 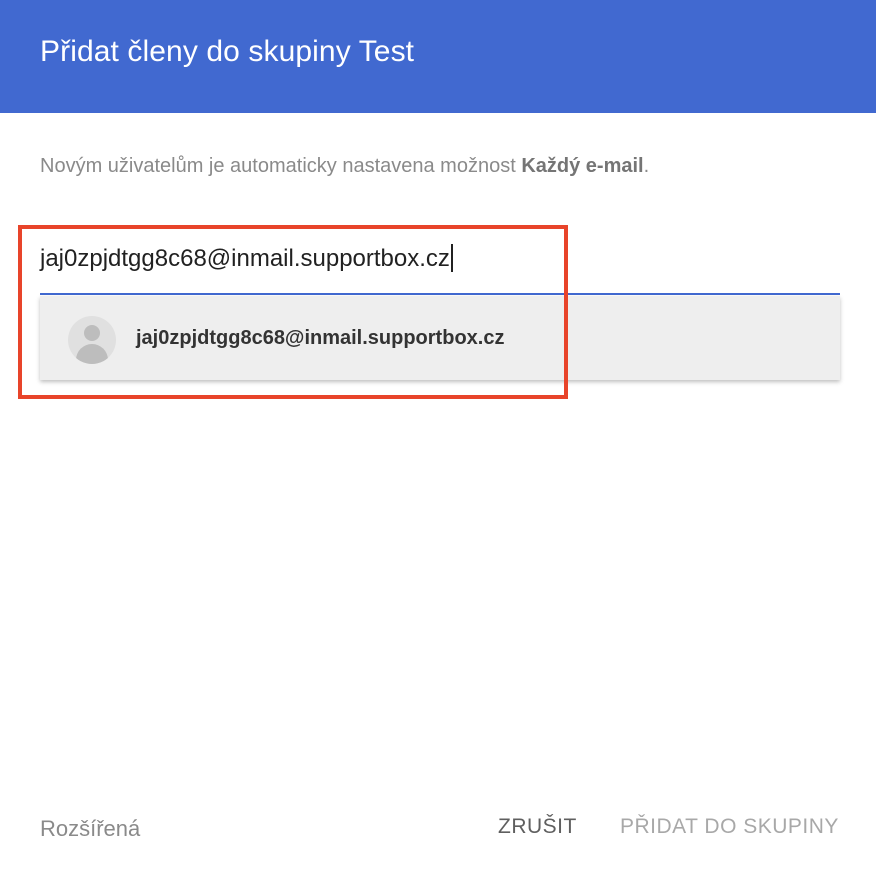 What do you see at coordinates (227, 51) in the screenshot?
I see `dialog-title: Přidat členy do skupiny Test` at bounding box center [227, 51].